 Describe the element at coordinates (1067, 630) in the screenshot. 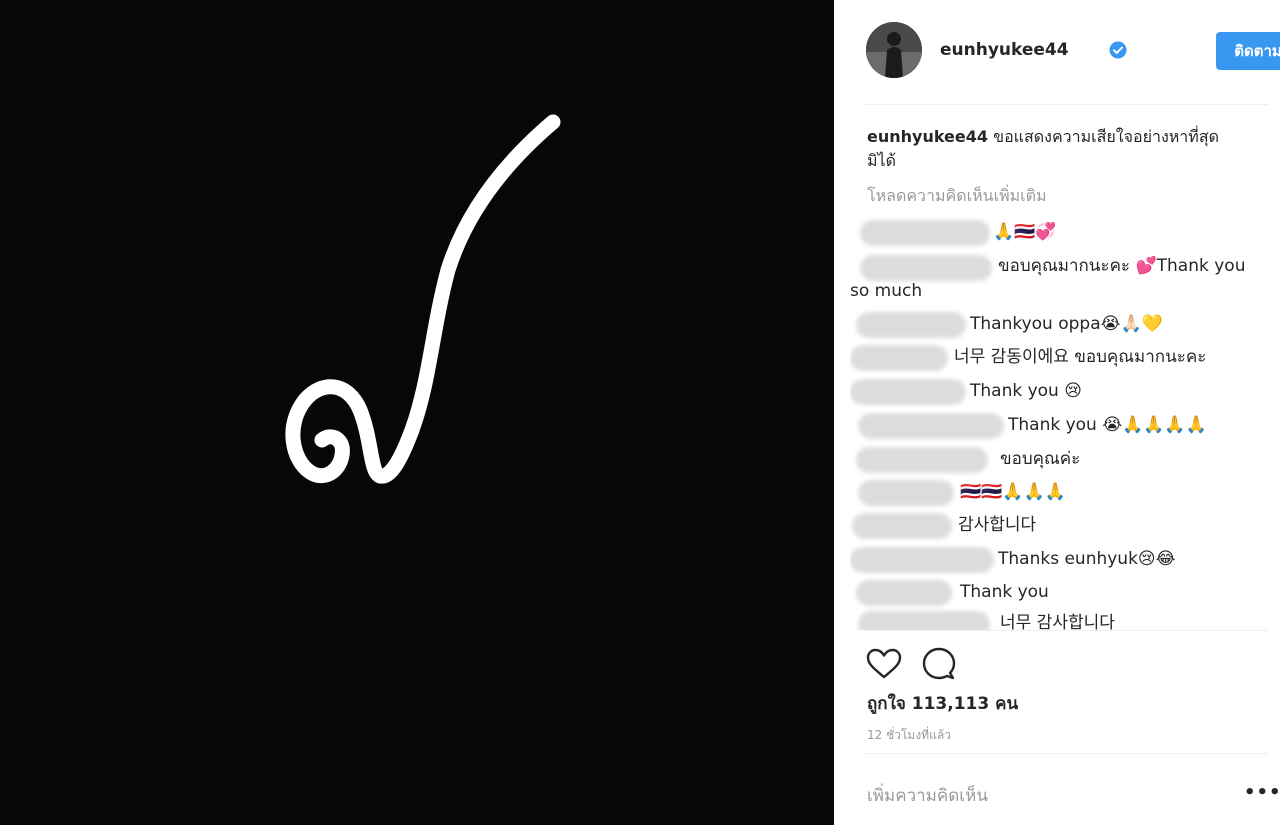

I see `comments-divider` at that location.